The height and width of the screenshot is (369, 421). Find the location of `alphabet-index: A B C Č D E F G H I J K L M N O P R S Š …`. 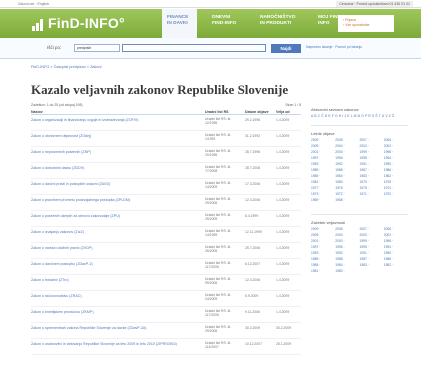

alphabet-index: A B C Č D E F G H I J K L M N O P R S Š … is located at coordinates (359, 116).